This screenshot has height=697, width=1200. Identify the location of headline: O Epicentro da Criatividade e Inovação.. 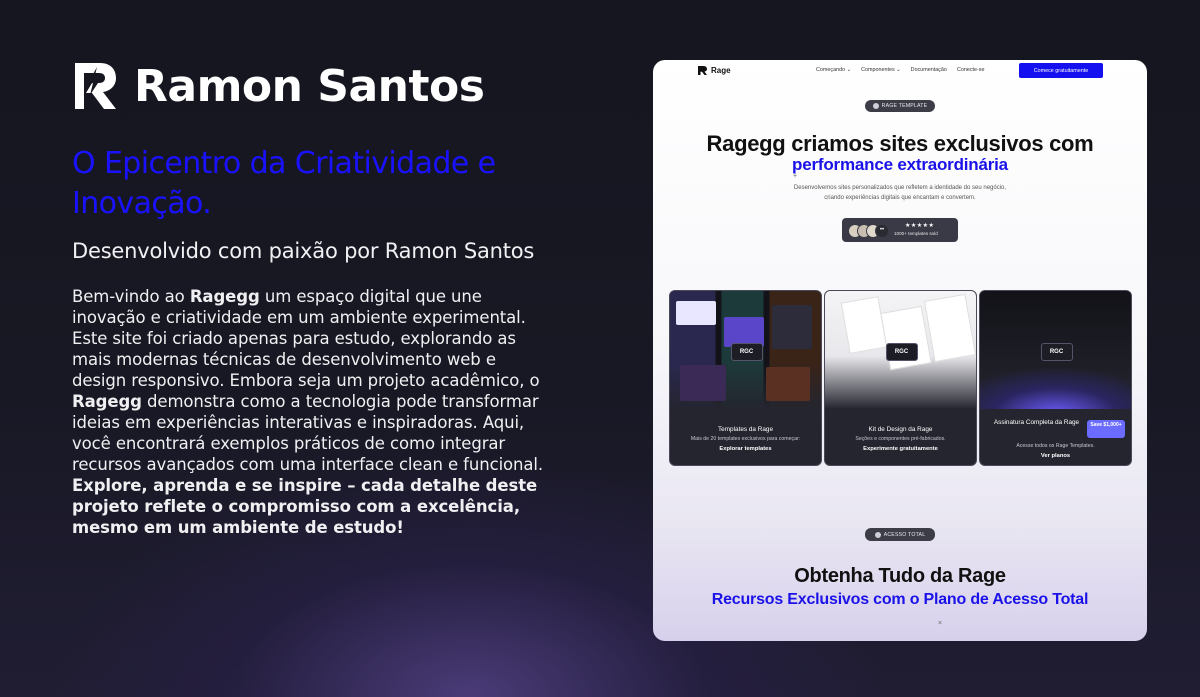
(284, 183).